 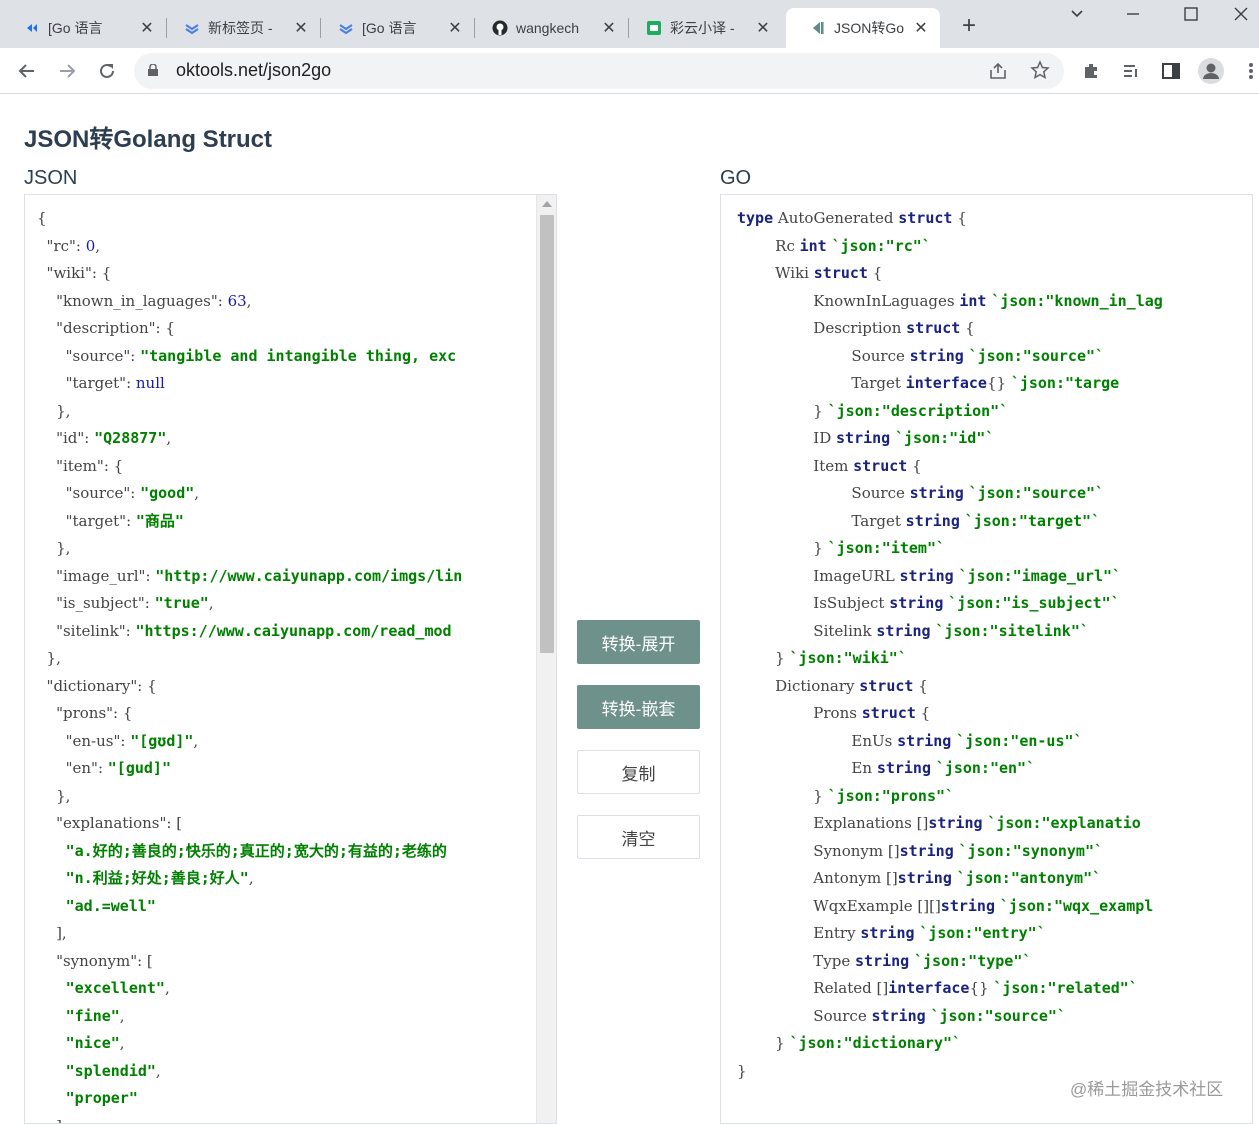 I want to click on browser-toolbar: oktools.net/json2go, so click(x=629, y=71).